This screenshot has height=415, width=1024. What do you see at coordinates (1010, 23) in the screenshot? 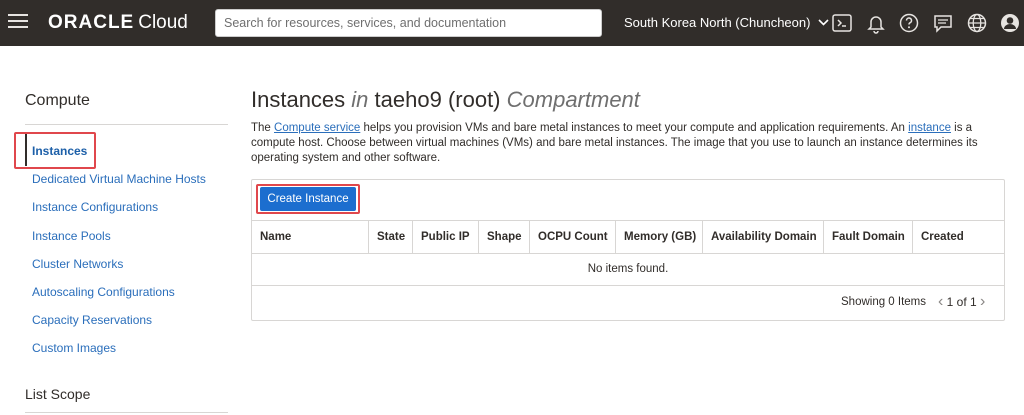
I see `profile-icon` at bounding box center [1010, 23].